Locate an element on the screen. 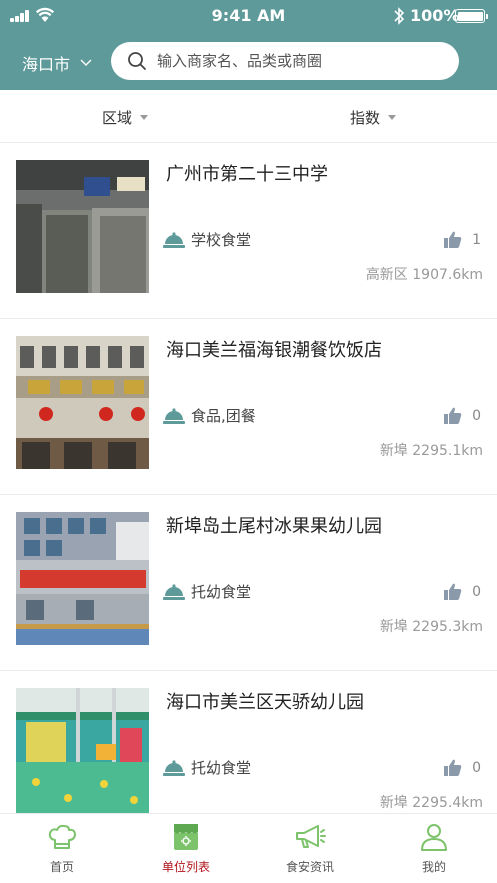  battery-icon is located at coordinates (471, 16).